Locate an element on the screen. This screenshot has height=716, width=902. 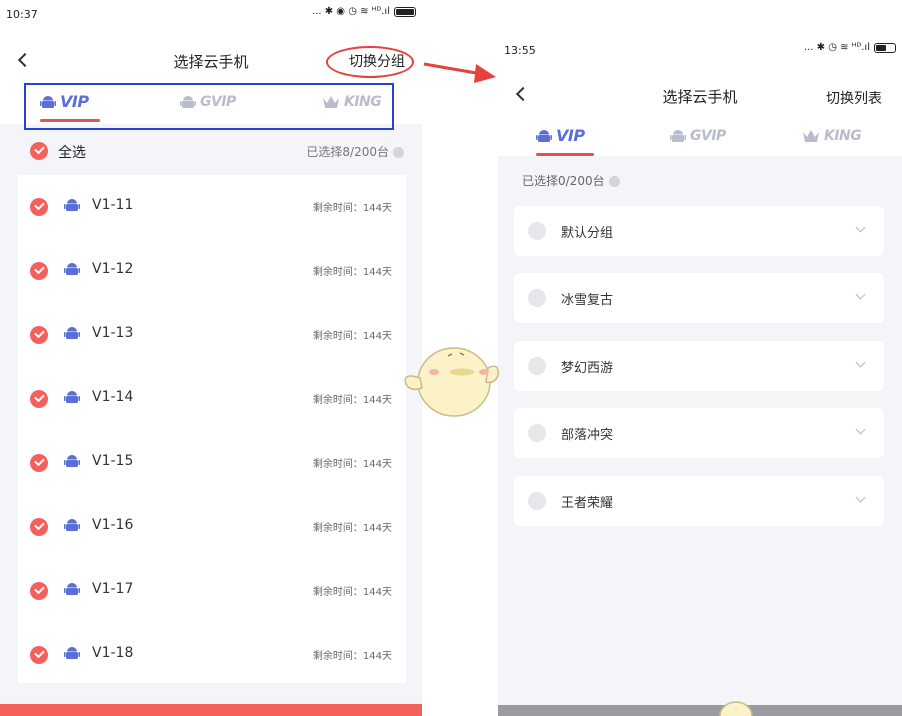
mascot-sticker-icon is located at coordinates (452, 382).